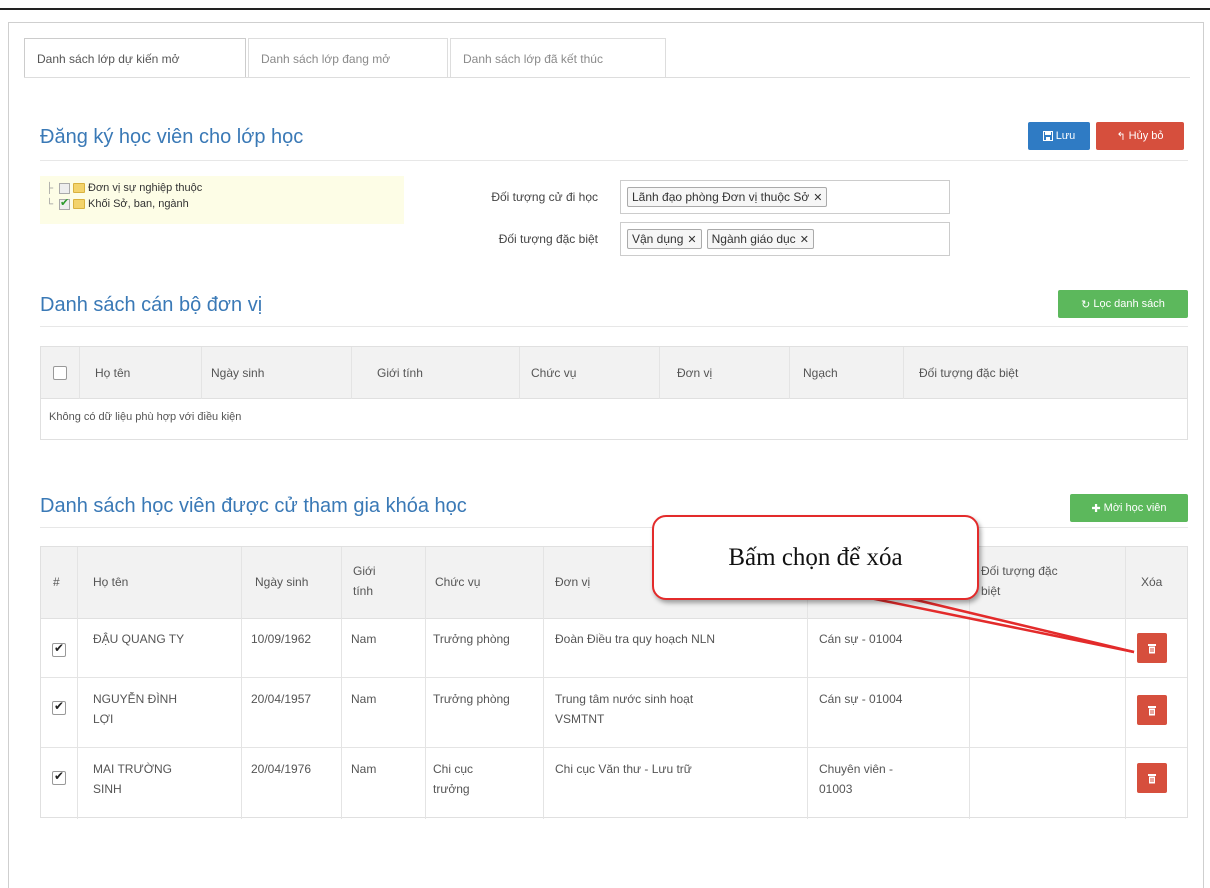  I want to click on callout-arrow, so click(1002, 625).